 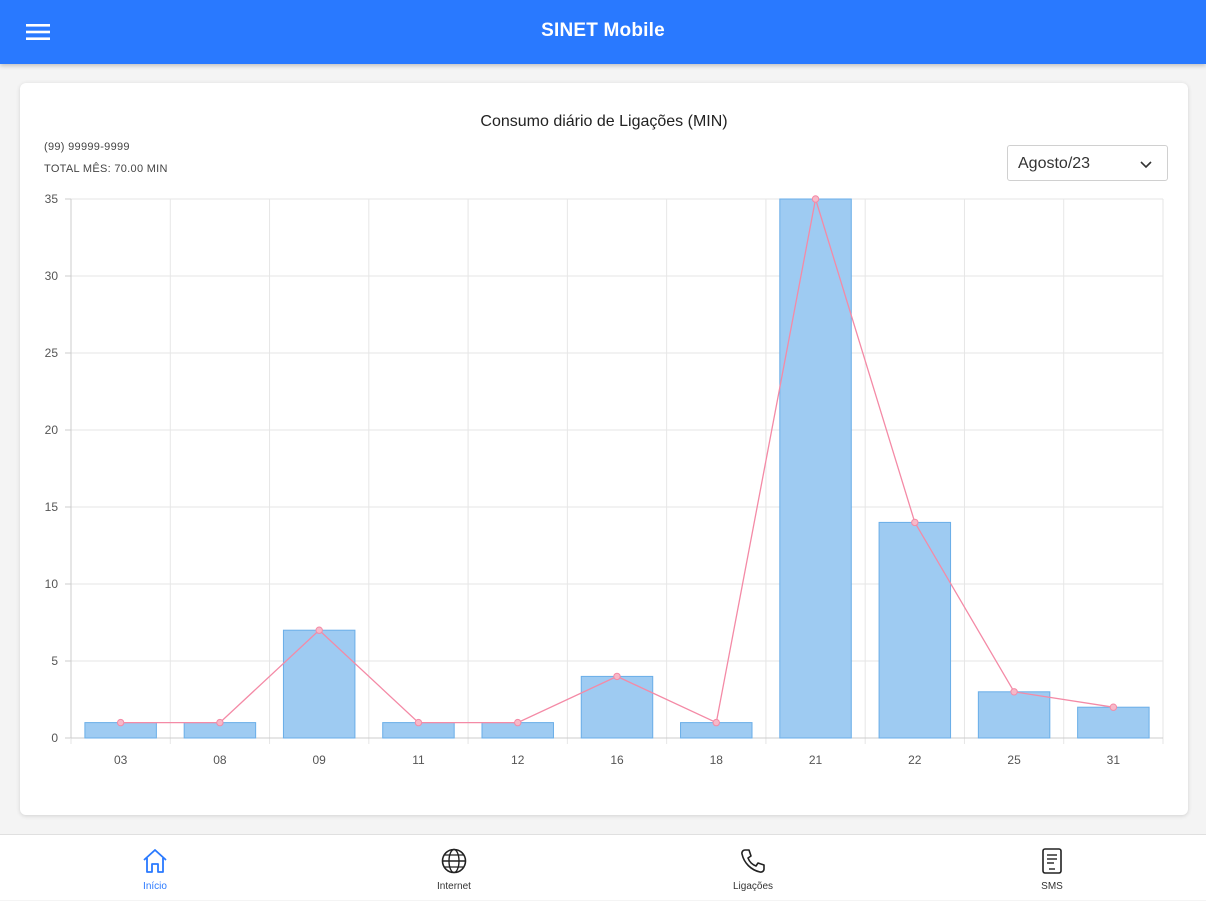 What do you see at coordinates (54, 661) in the screenshot?
I see `y-tick-label: 5` at bounding box center [54, 661].